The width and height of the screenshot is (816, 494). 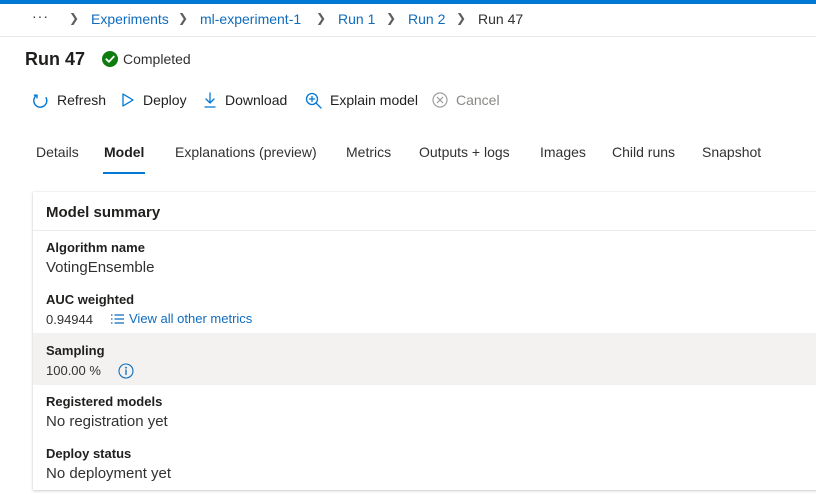 What do you see at coordinates (40, 101) in the screenshot?
I see `refresh-icon` at bounding box center [40, 101].